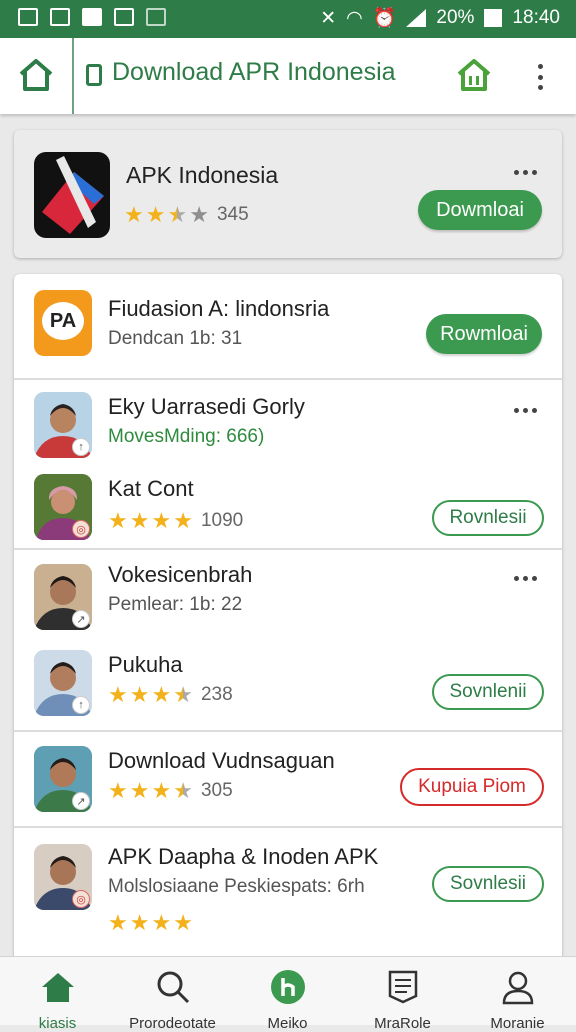 The width and height of the screenshot is (576, 1032). Describe the element at coordinates (73, 76) in the screenshot. I see `divider` at that location.